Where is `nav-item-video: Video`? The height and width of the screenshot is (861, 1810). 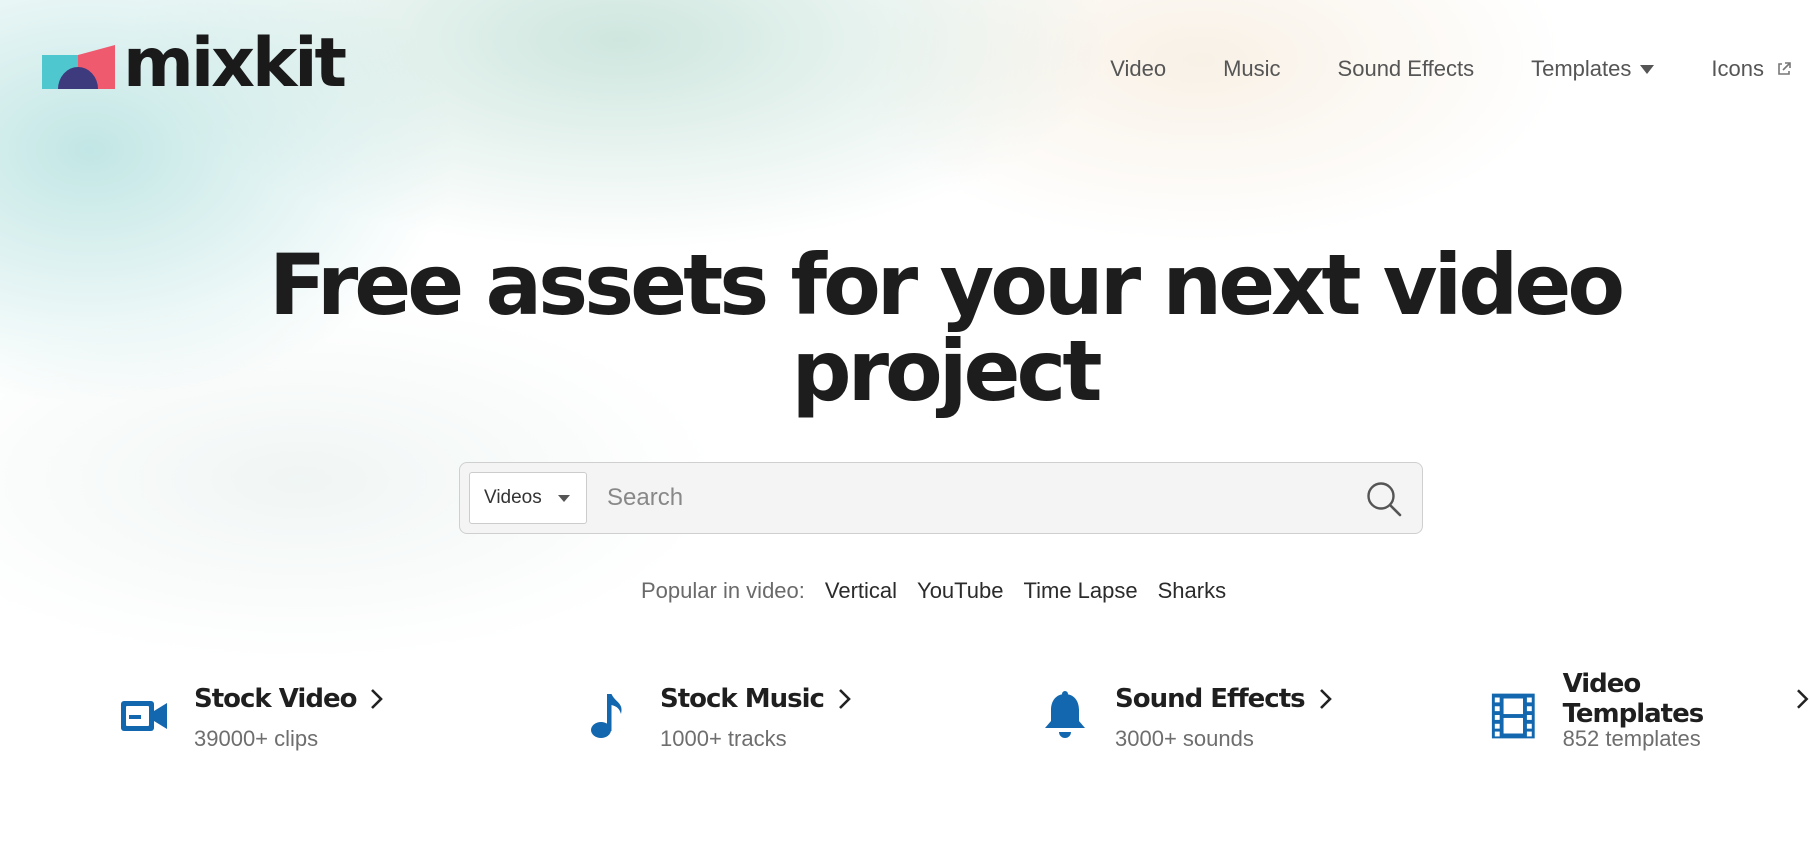 nav-item-video: Video is located at coordinates (1138, 69).